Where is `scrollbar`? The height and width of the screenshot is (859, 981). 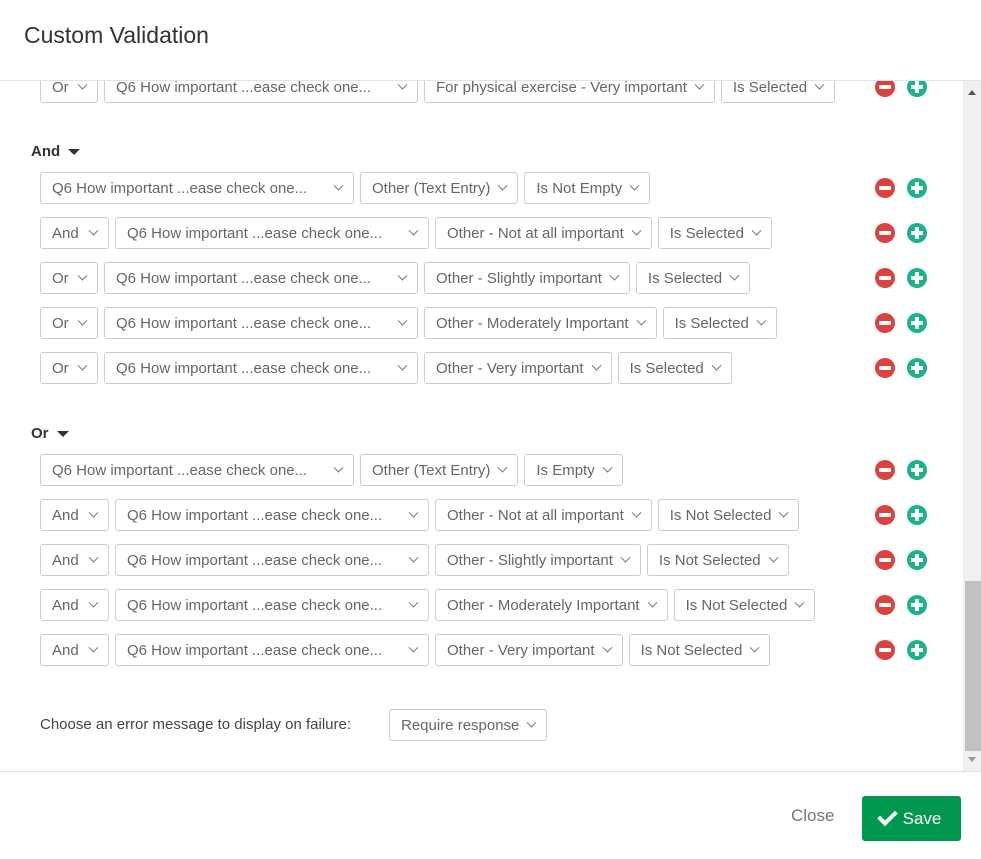 scrollbar is located at coordinates (972, 426).